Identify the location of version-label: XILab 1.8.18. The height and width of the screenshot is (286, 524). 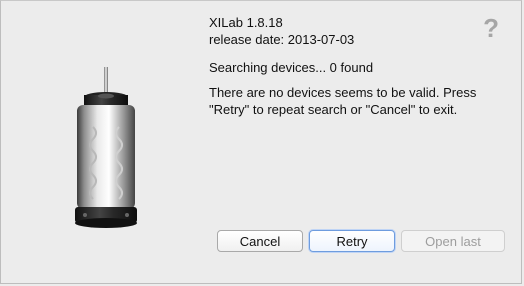
(246, 22).